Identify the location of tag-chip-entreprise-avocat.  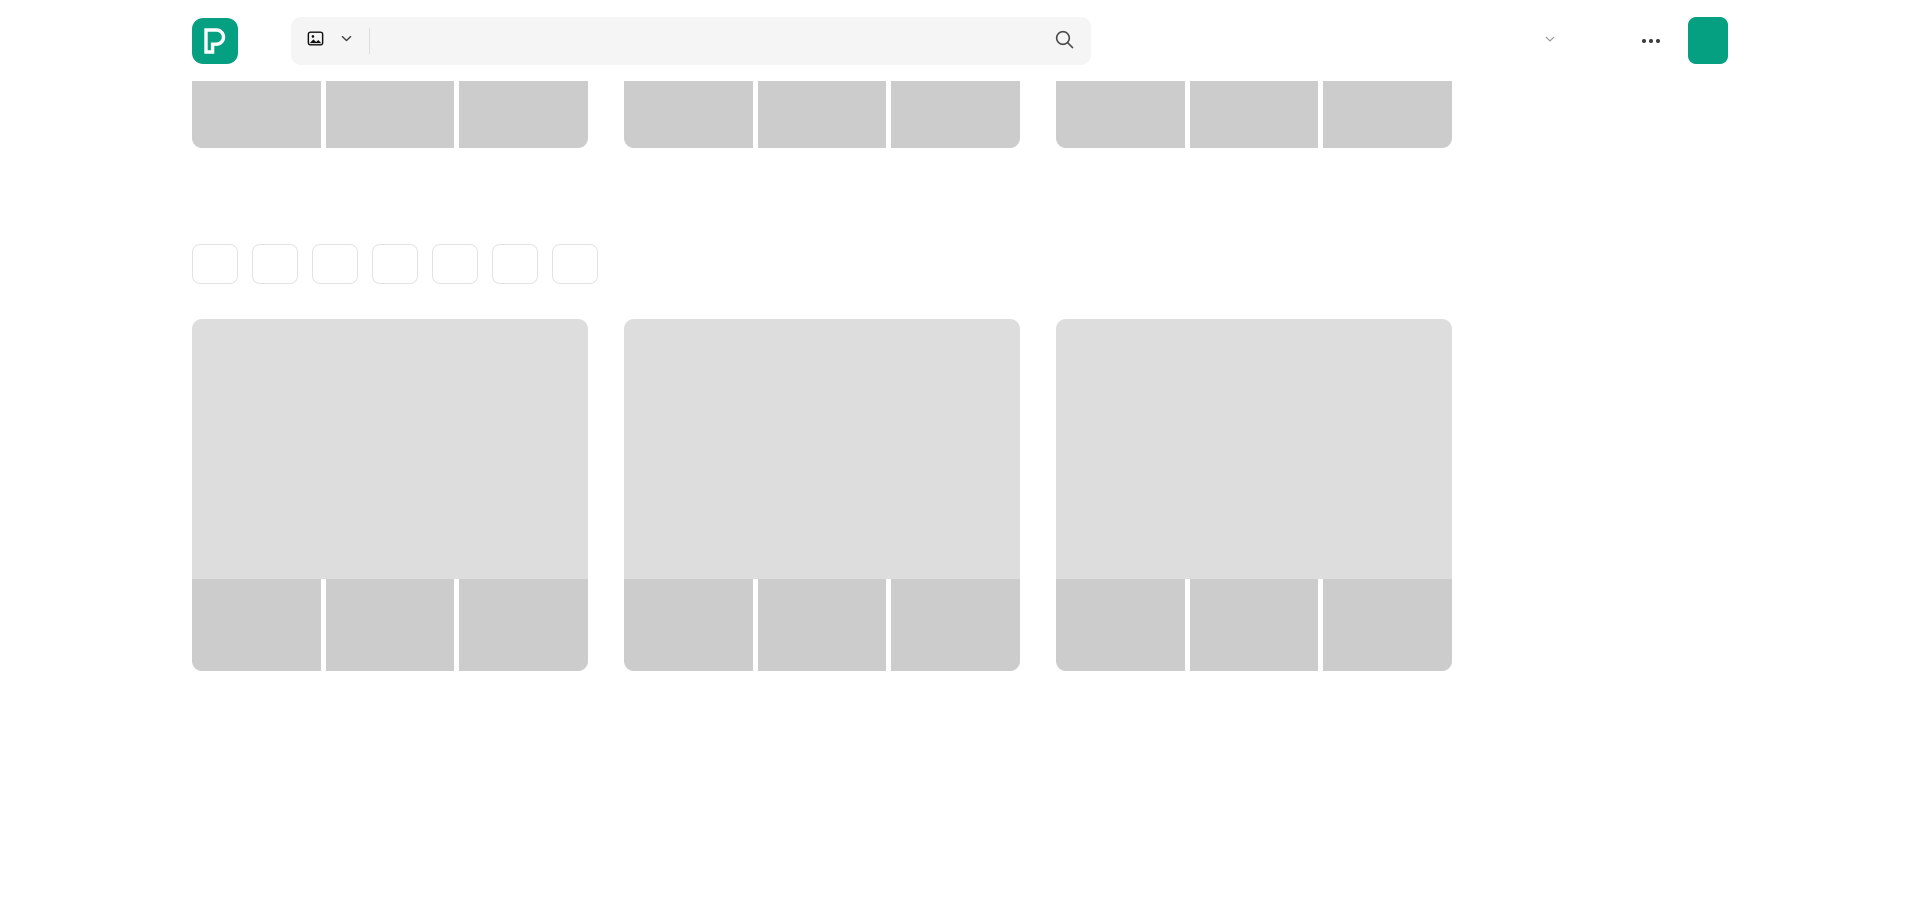
(575, 264).